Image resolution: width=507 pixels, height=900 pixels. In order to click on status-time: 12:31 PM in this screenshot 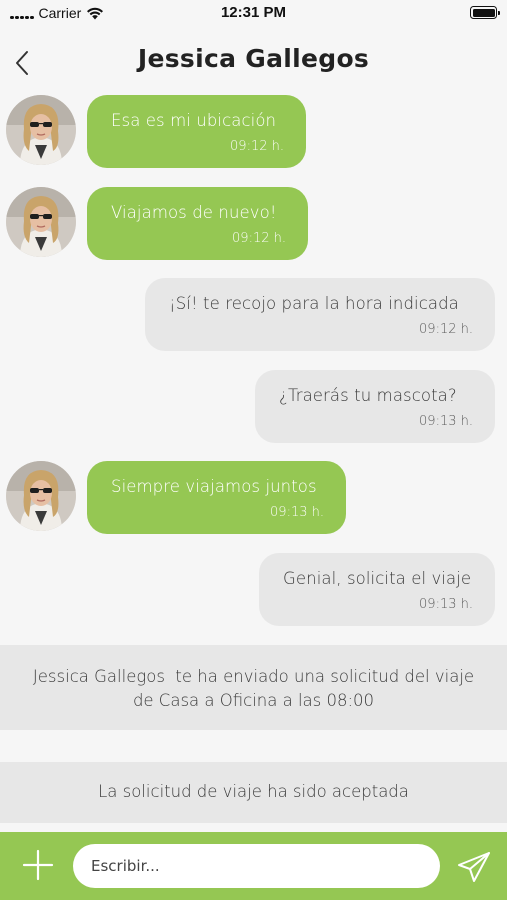, I will do `click(253, 12)`.